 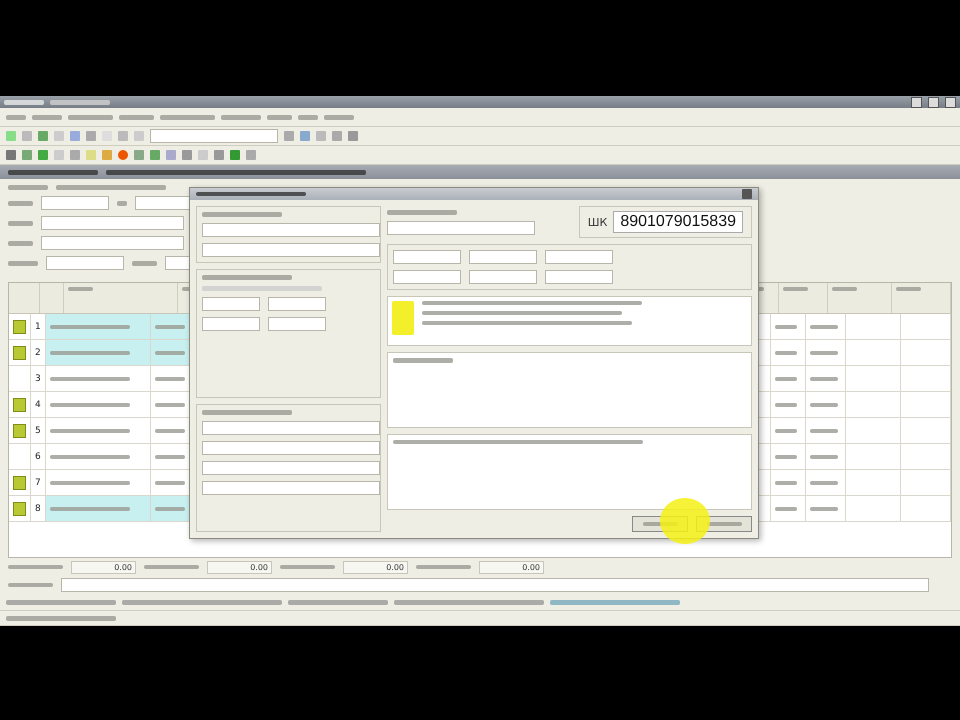 I want to click on close-button, so click(x=950, y=102).